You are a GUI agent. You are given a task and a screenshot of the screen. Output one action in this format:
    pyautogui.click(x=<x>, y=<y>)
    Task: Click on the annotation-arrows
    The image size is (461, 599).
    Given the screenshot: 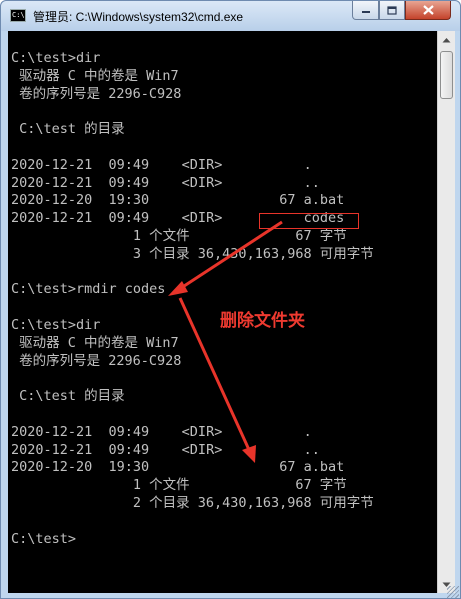 What is the action you would take?
    pyautogui.click(x=225, y=341)
    